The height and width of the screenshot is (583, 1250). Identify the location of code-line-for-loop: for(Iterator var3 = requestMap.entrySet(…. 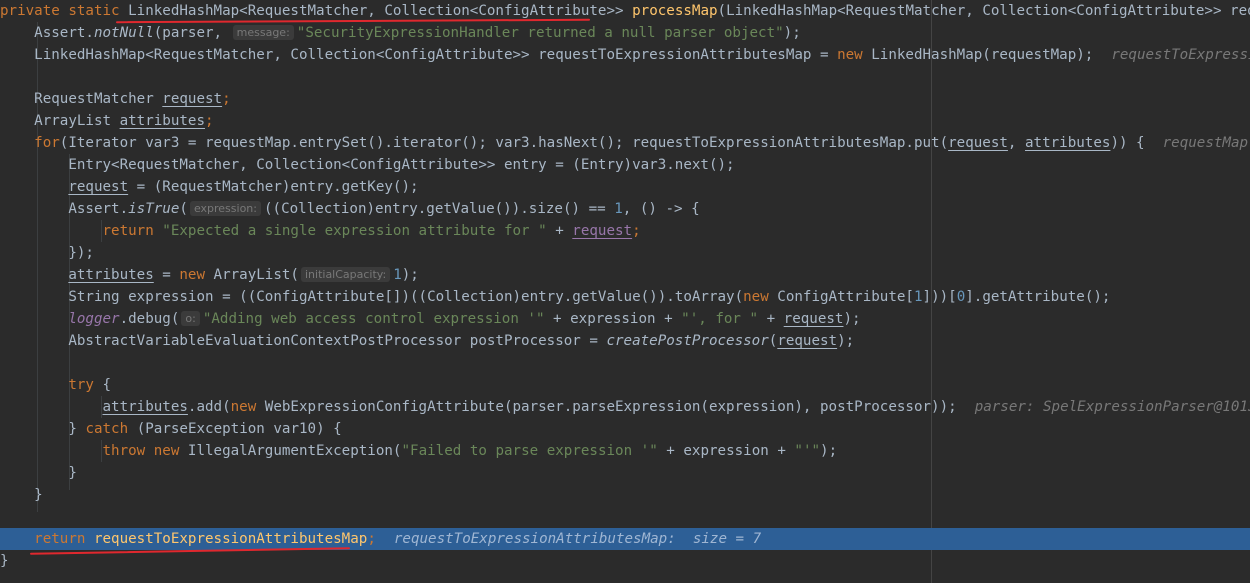
(625, 143).